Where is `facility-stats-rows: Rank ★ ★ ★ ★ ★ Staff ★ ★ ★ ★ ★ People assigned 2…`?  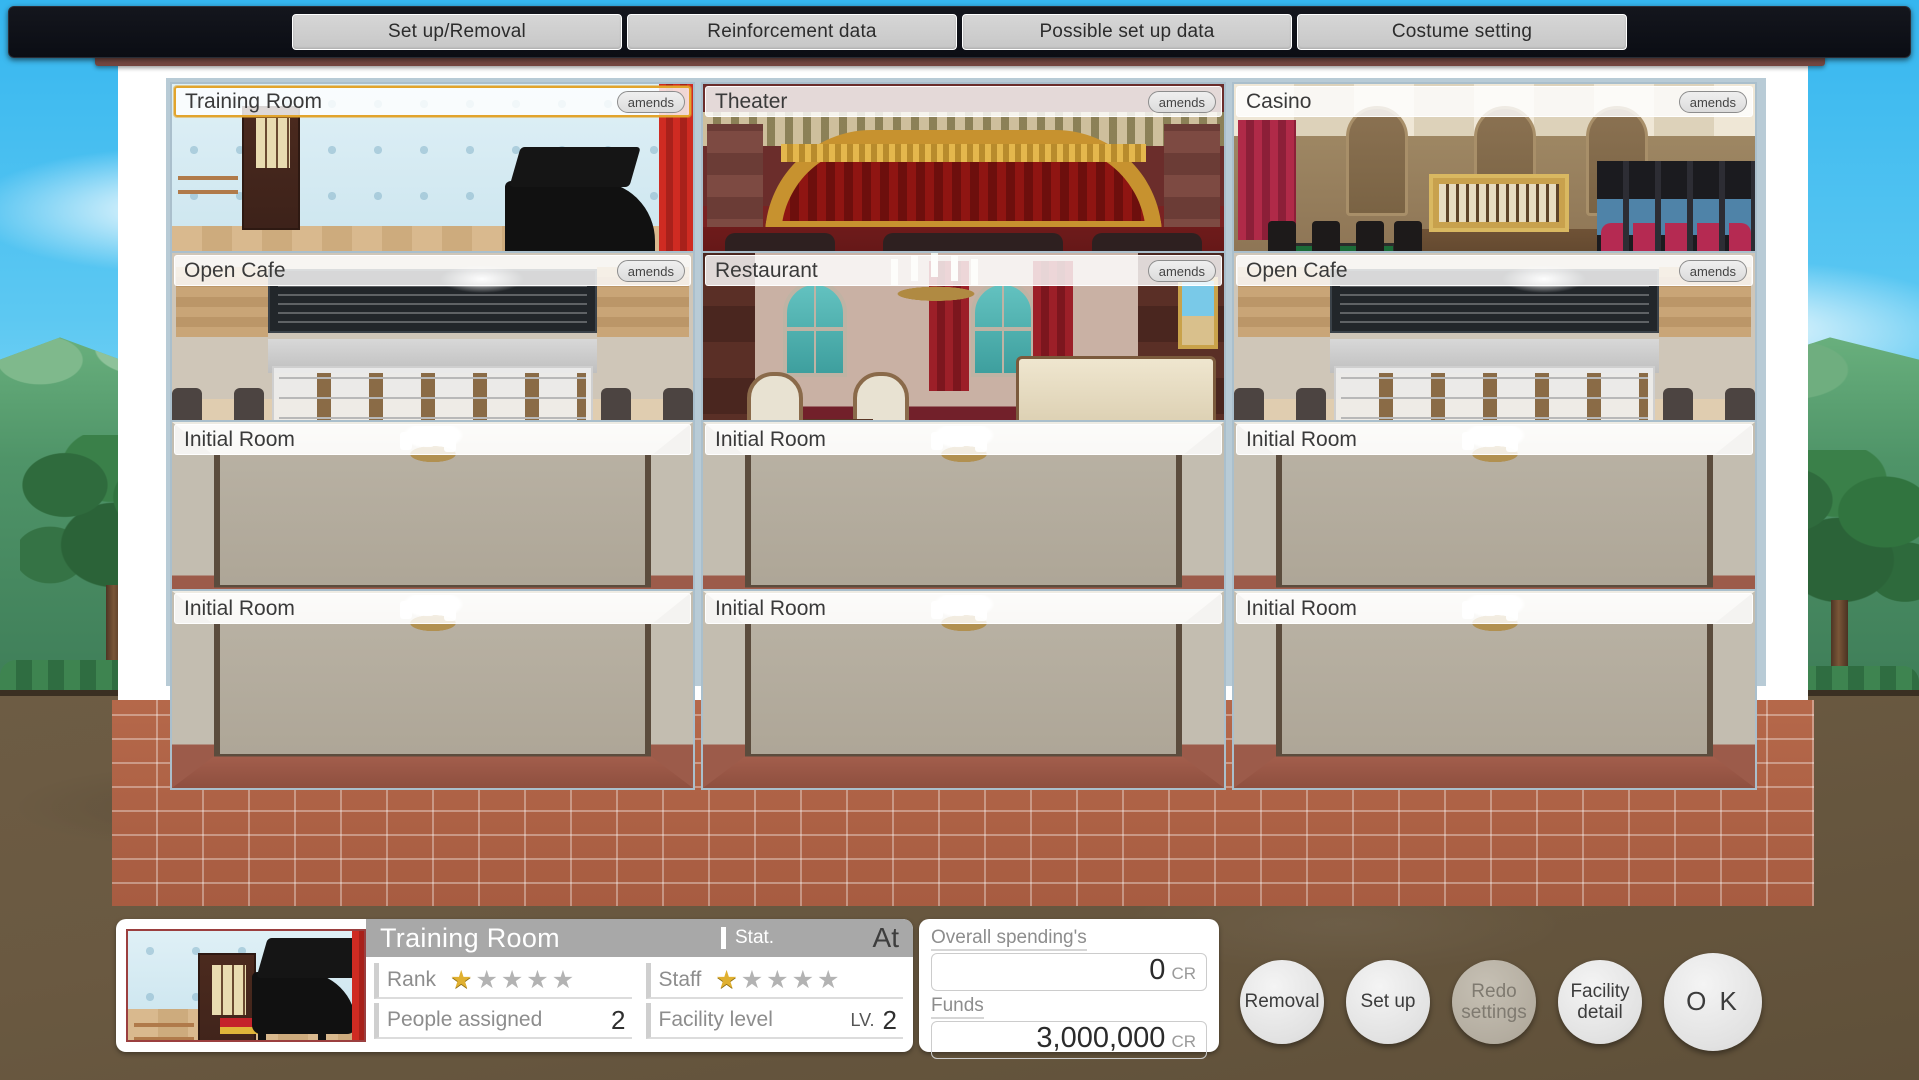
facility-stats-rows: Rank ★ ★ ★ ★ ★ Staff ★ ★ ★ ★ ★ People assigned 2… is located at coordinates (639, 998).